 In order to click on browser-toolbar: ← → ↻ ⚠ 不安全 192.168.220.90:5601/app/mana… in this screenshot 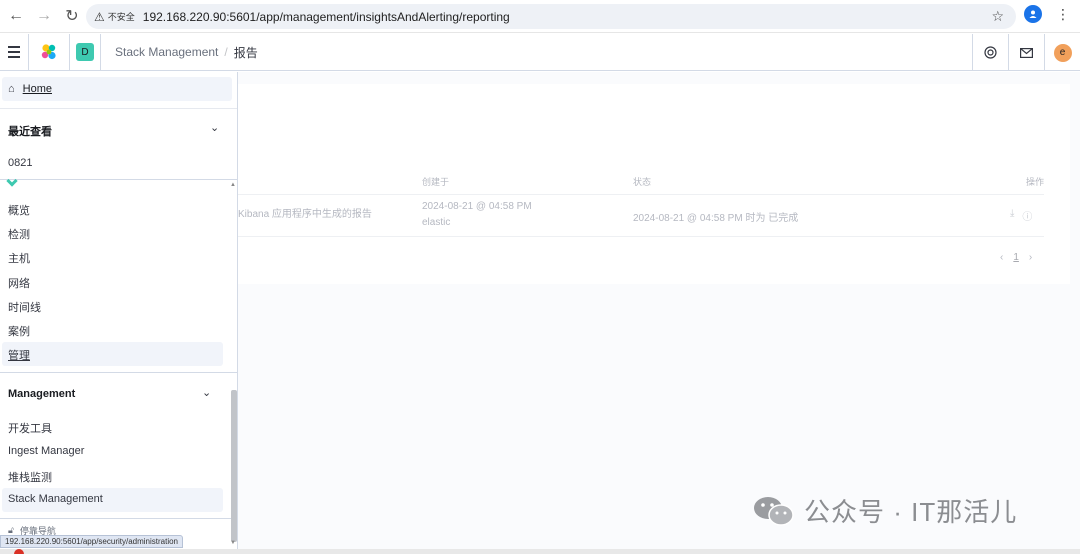, I will do `click(540, 16)`.